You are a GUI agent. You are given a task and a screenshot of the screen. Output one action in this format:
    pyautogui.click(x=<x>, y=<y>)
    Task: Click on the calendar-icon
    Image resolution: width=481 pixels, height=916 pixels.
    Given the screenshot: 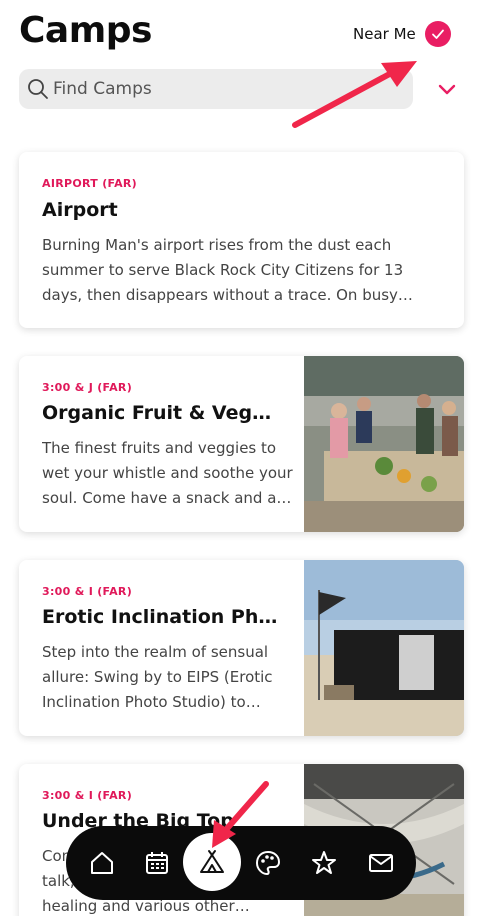 What is the action you would take?
    pyautogui.click(x=157, y=863)
    